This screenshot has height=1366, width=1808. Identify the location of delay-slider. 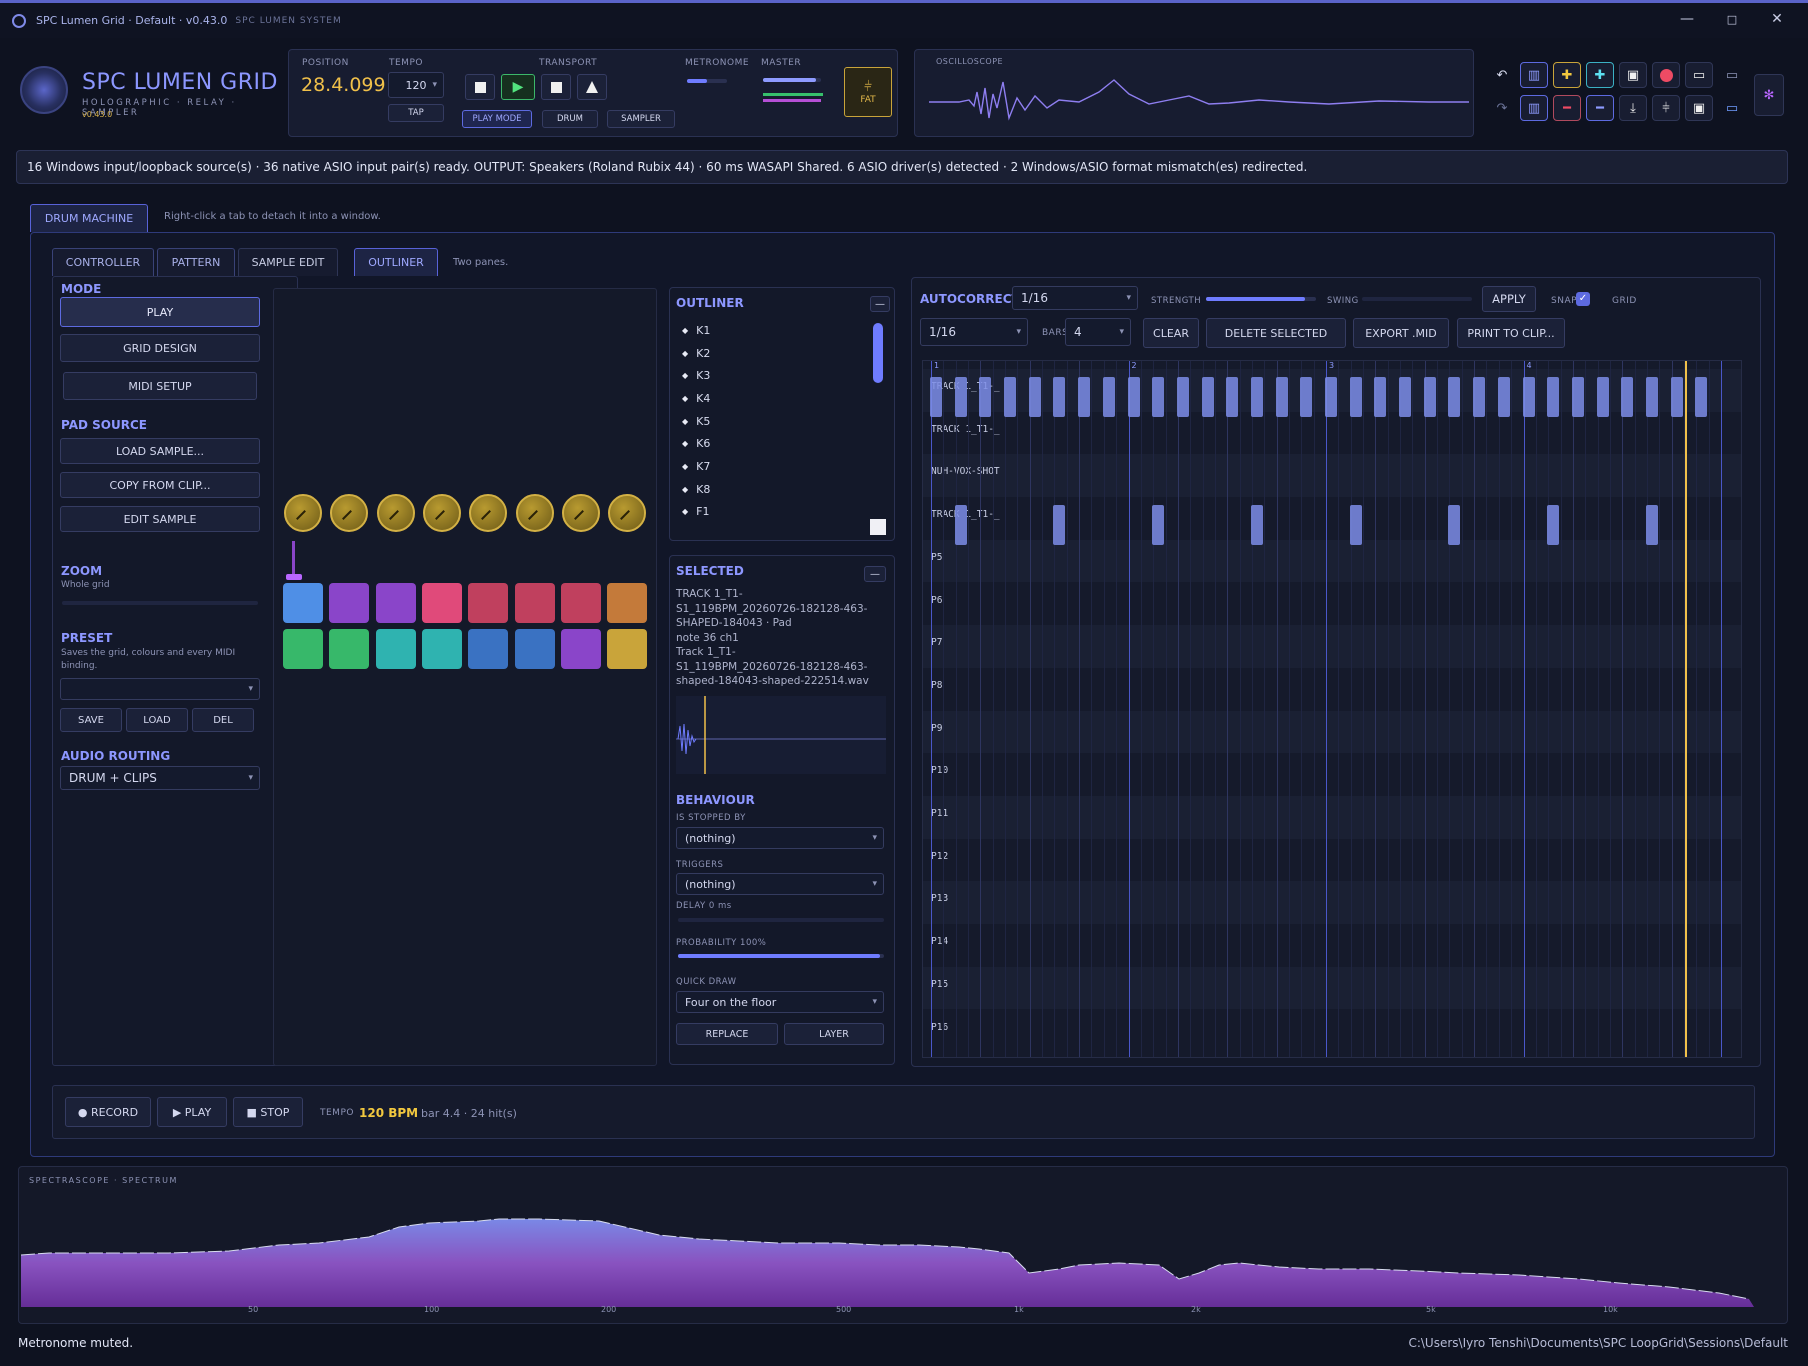
(781, 920).